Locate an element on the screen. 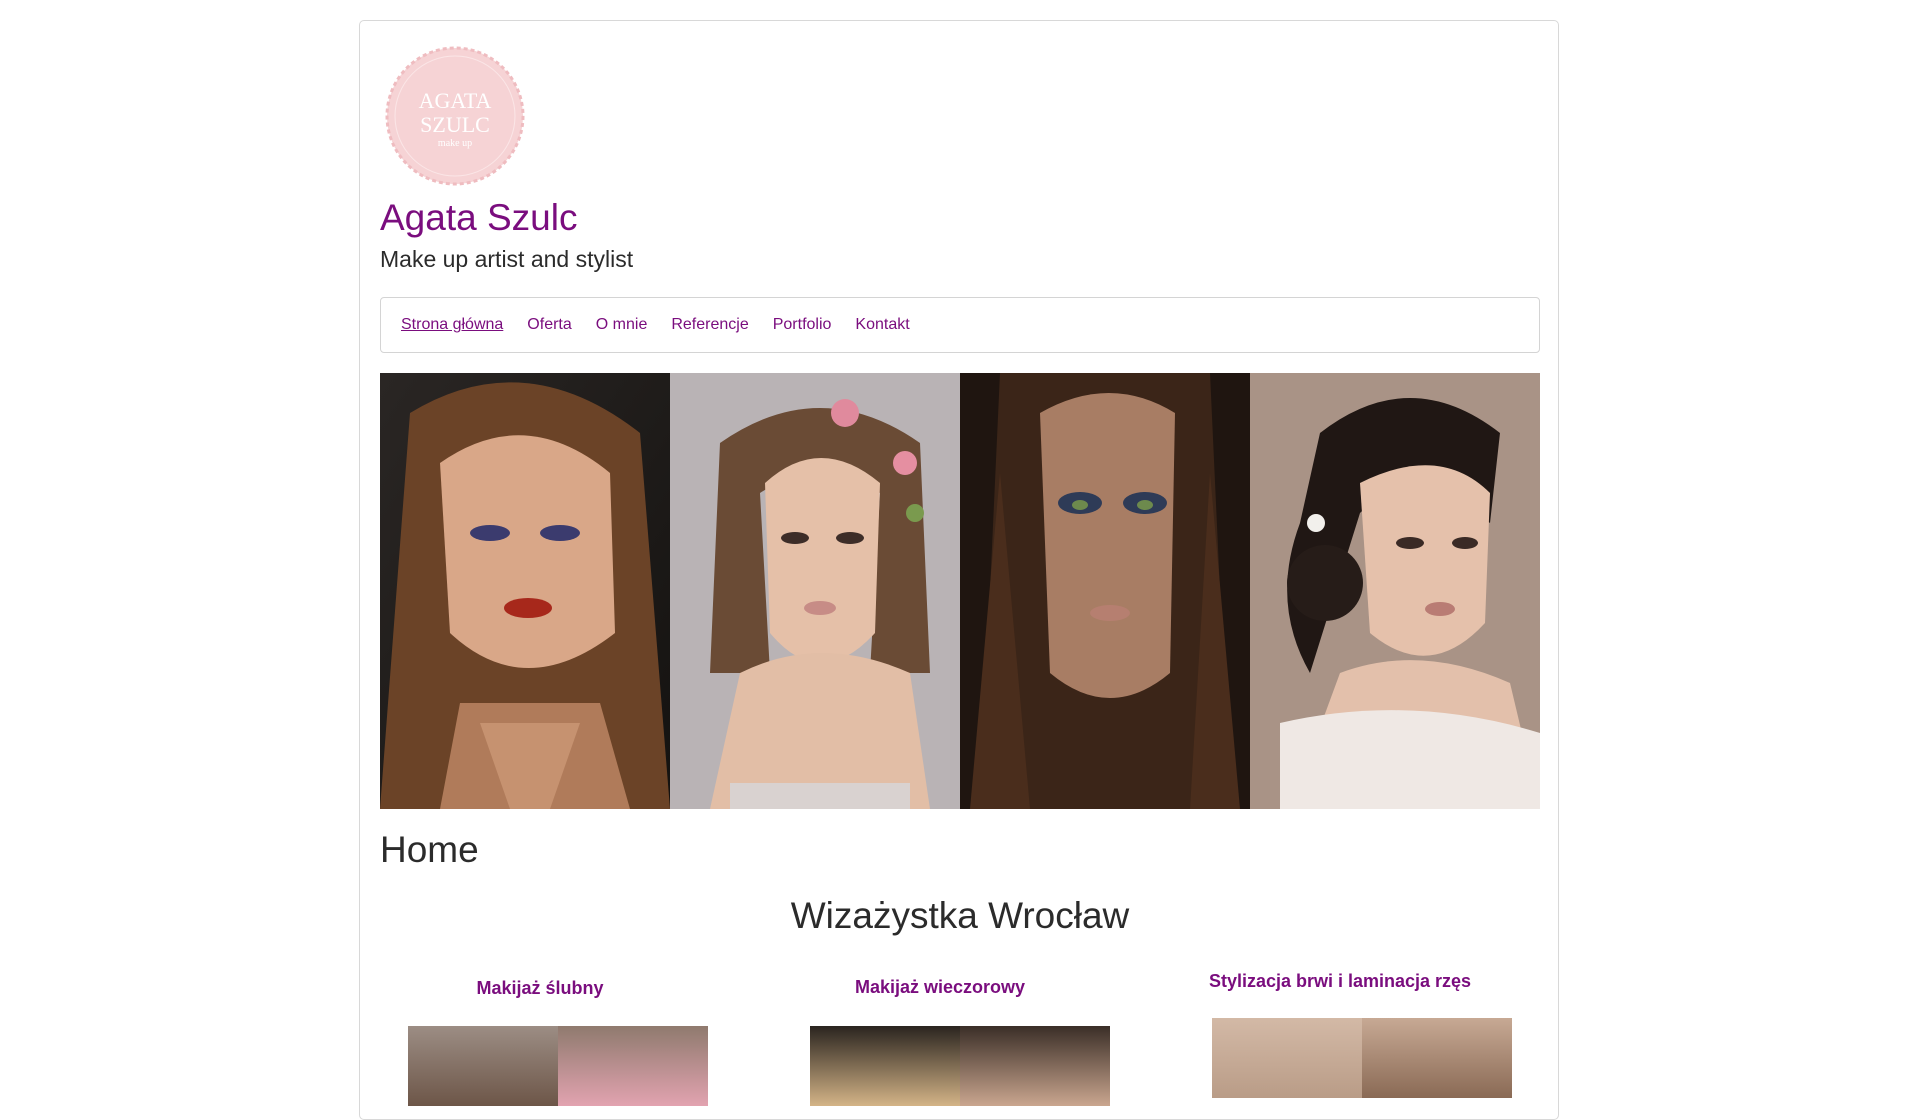 The height and width of the screenshot is (1120, 1920). logo-text-line1: AGATA is located at coordinates (455, 100).